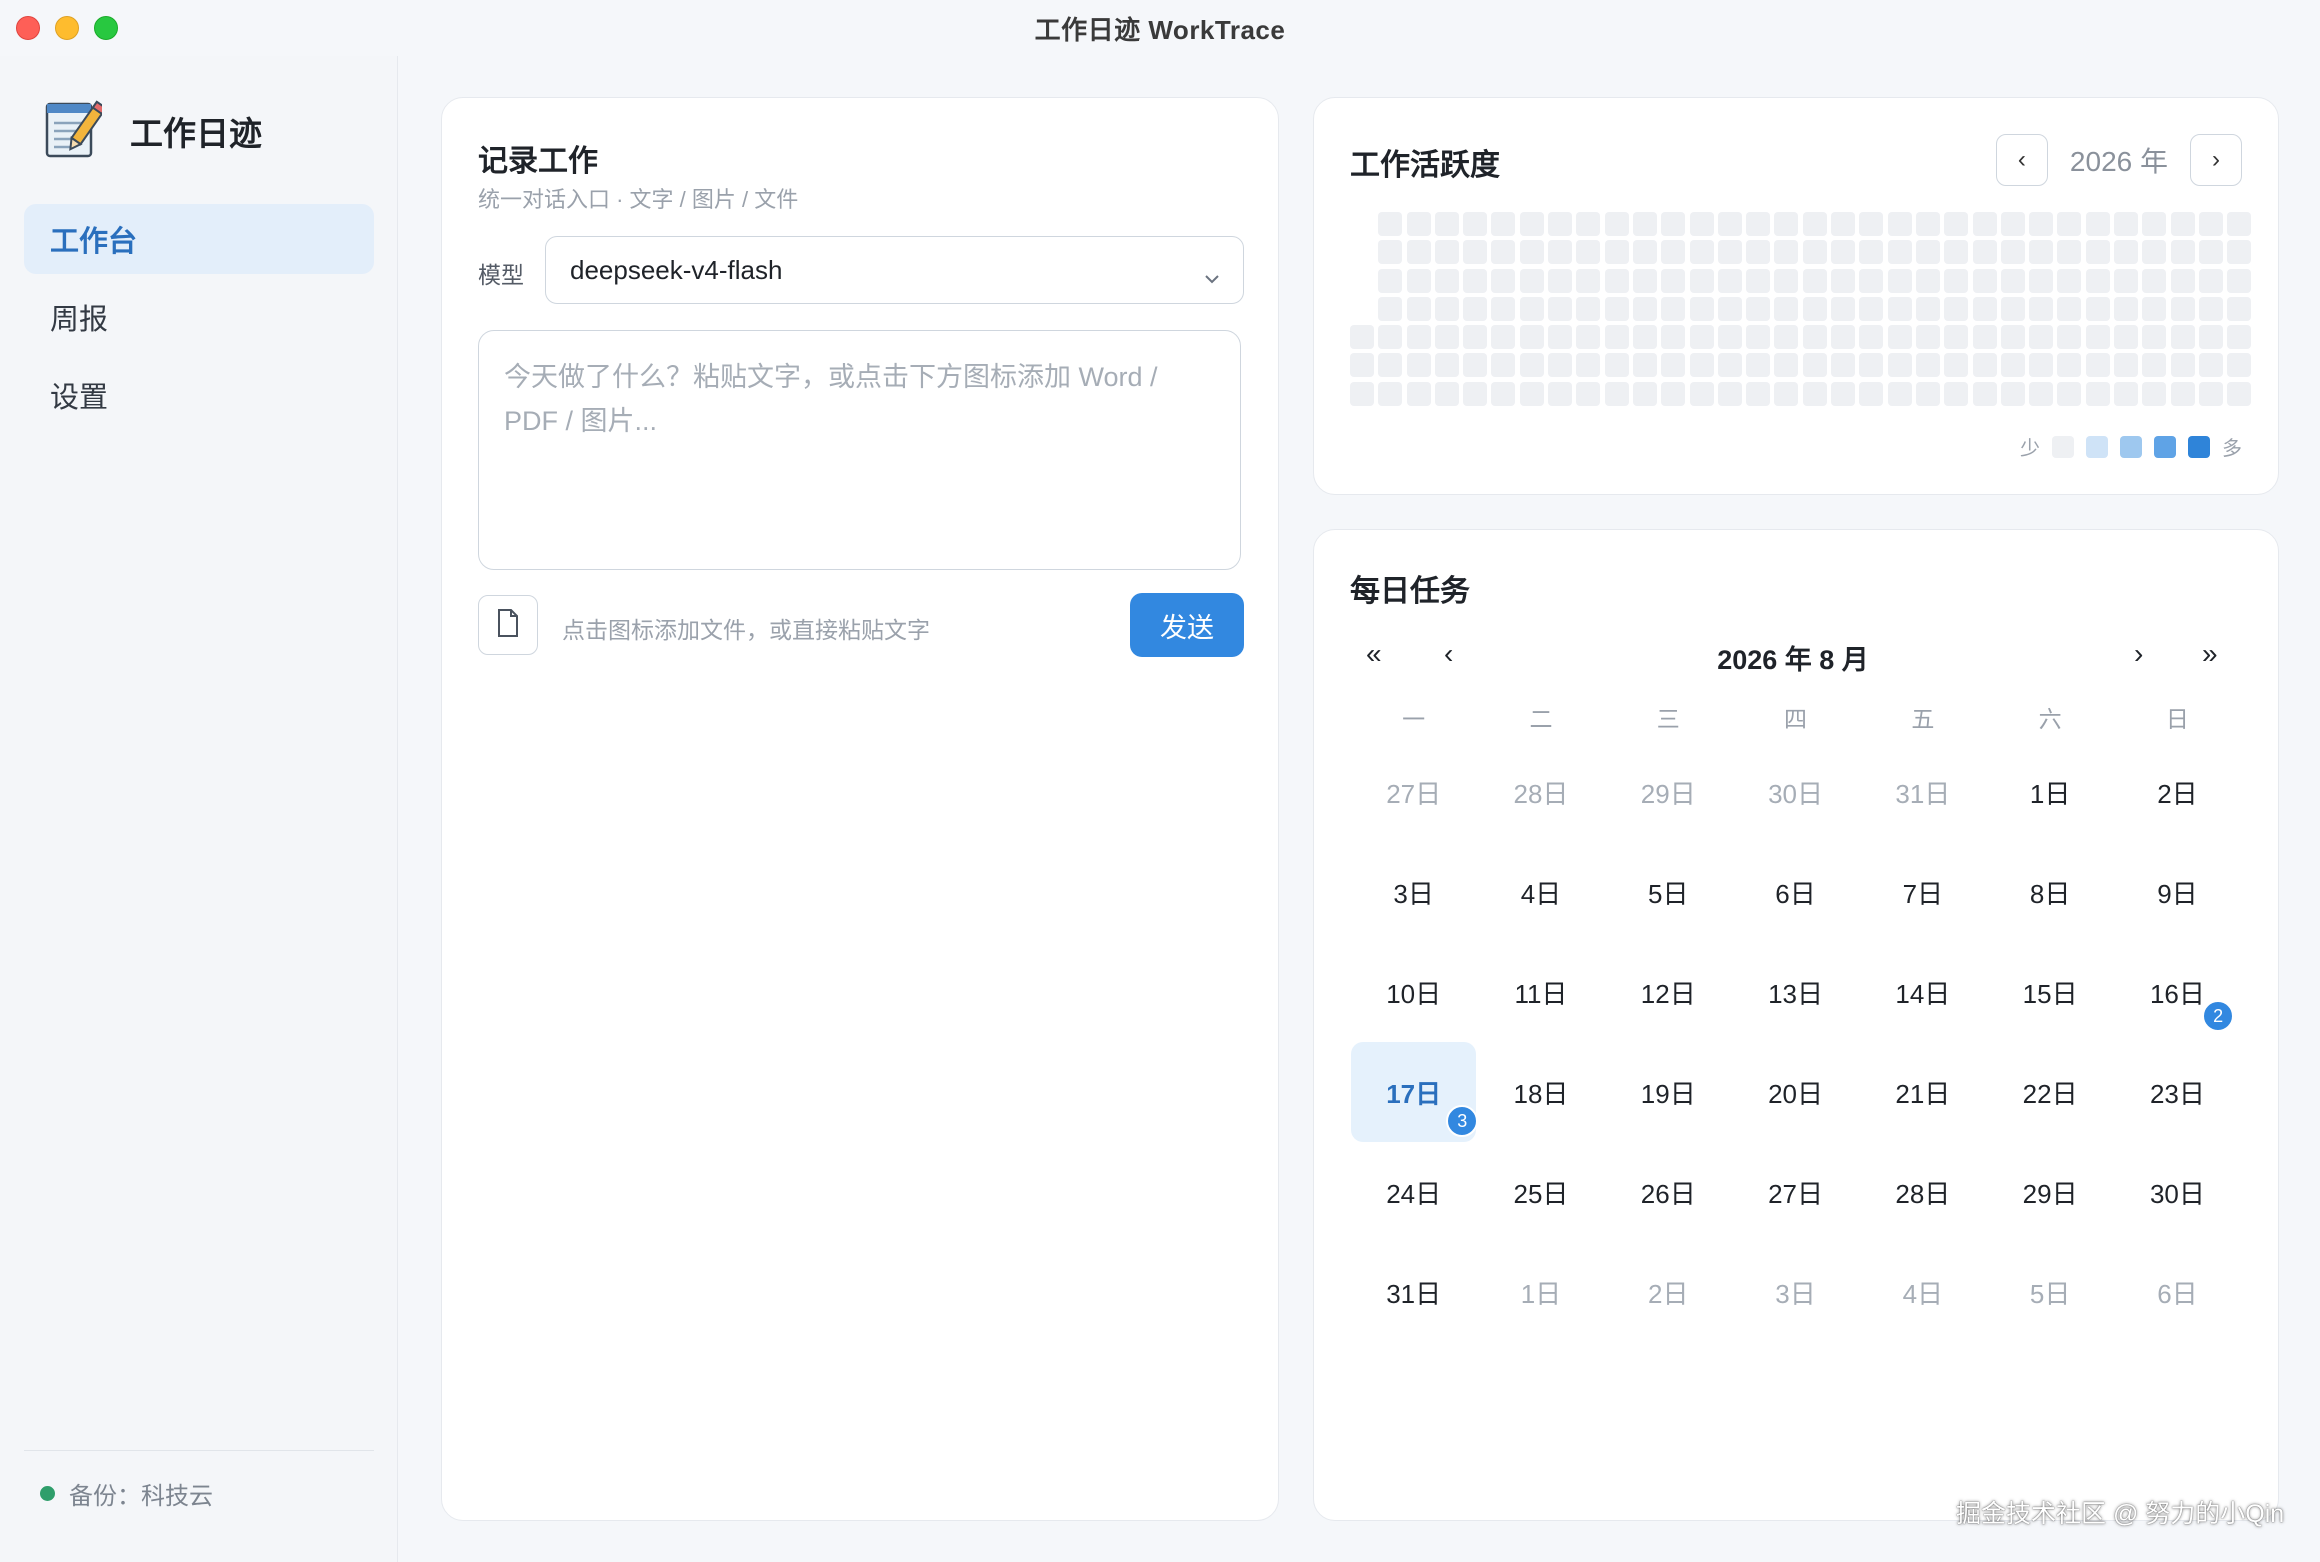 This screenshot has height=1562, width=2320. I want to click on next-year-double-chevron-icon: », so click(2210, 654).